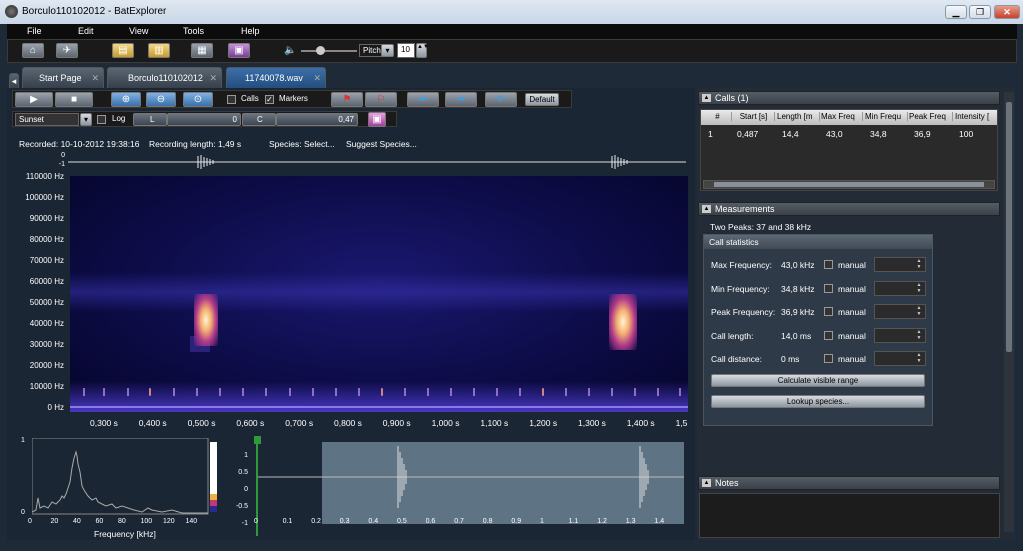 The image size is (1023, 551). I want to click on open-folder-button: ▥, so click(159, 50).